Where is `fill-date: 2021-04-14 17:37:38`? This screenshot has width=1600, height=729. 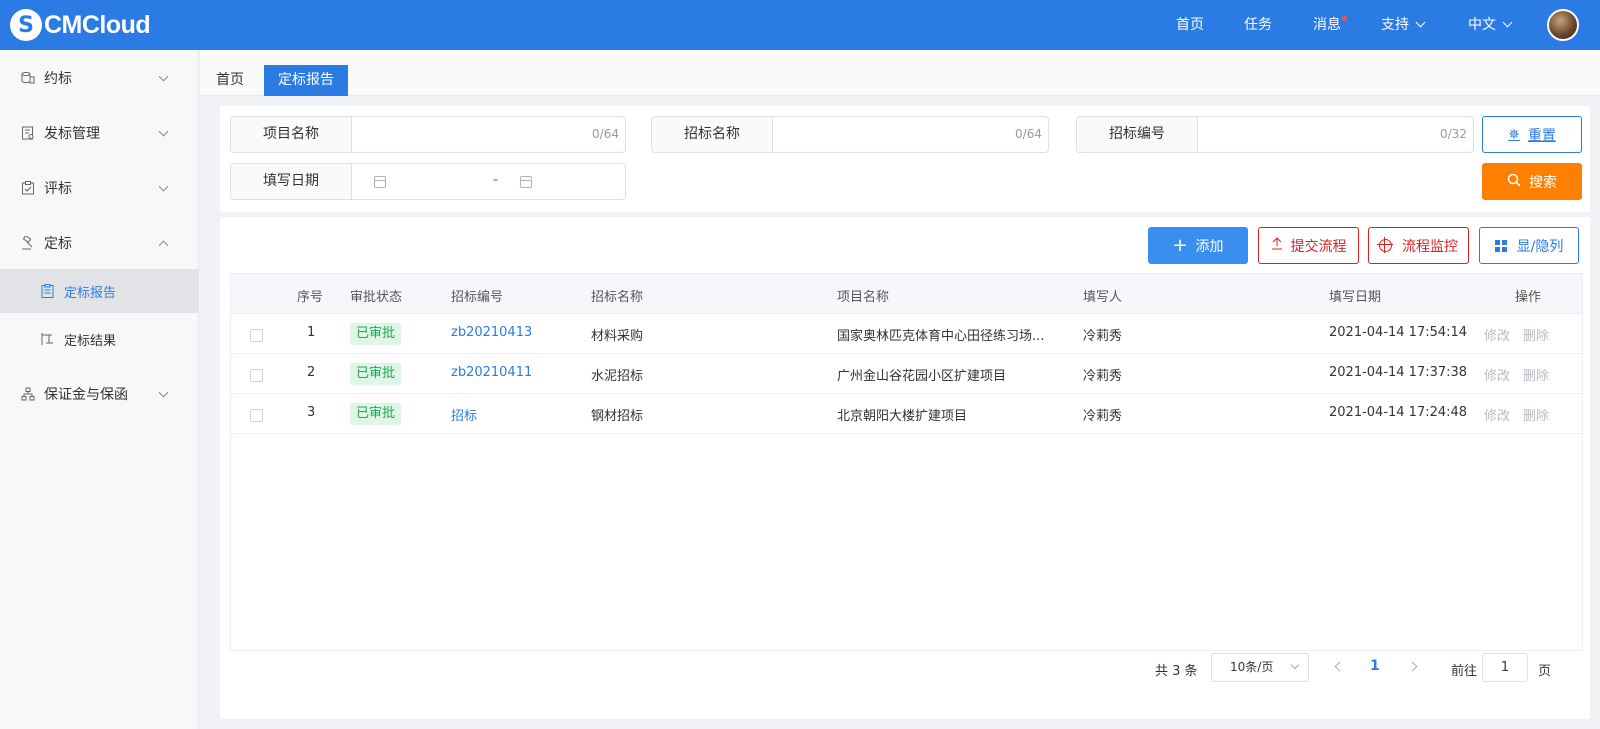 fill-date: 2021-04-14 17:37:38 is located at coordinates (1398, 372).